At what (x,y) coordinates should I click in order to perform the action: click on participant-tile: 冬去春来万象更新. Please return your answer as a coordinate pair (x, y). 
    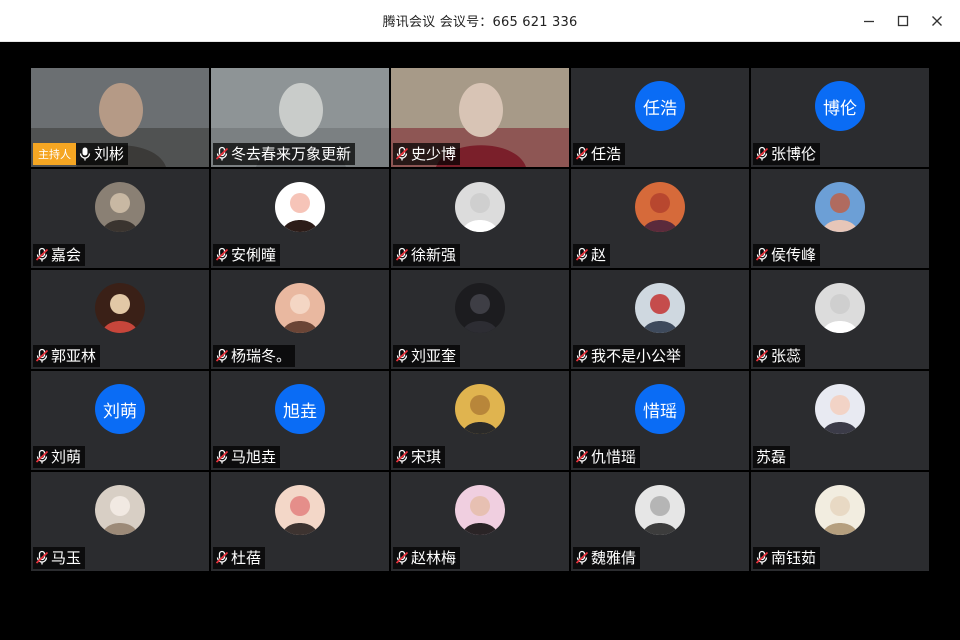
    Looking at the image, I should click on (300, 117).